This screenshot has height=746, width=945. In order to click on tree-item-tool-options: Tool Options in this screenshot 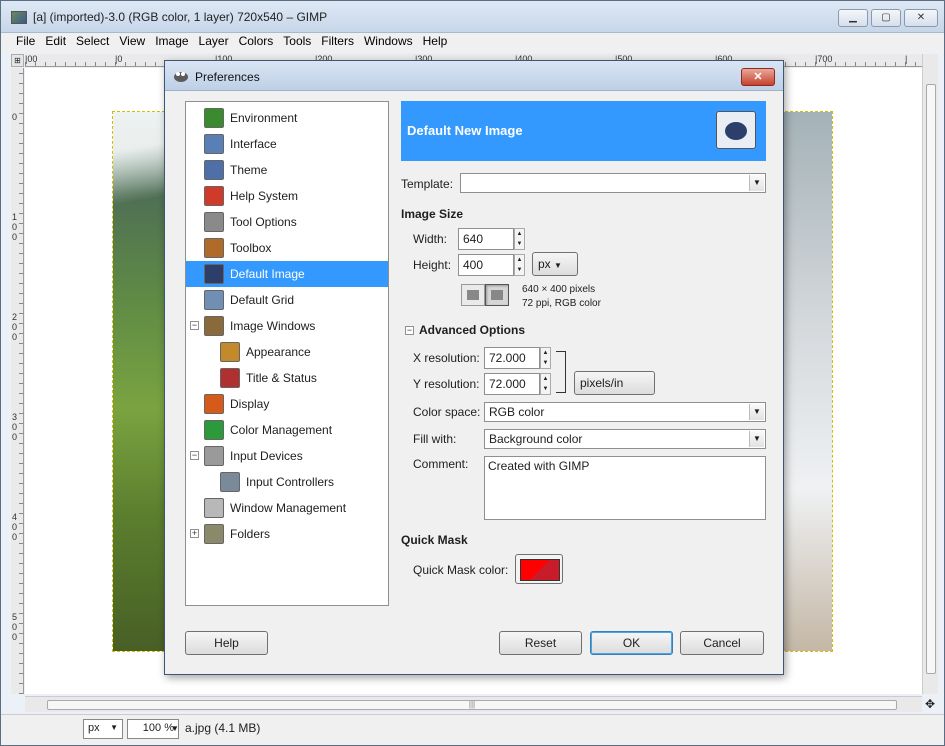, I will do `click(287, 222)`.